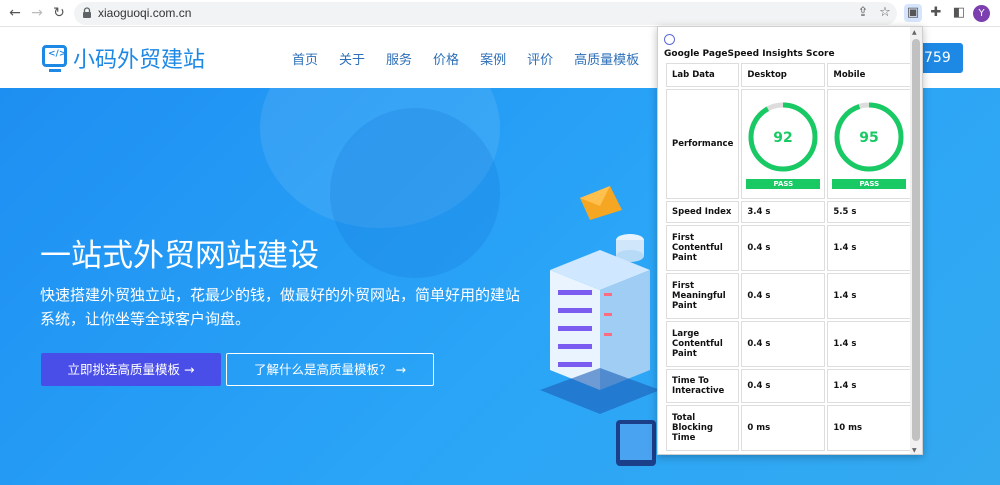 This screenshot has height=485, width=1000. Describe the element at coordinates (703, 344) in the screenshot. I see `metric-label: Large Contentful Paint` at that location.